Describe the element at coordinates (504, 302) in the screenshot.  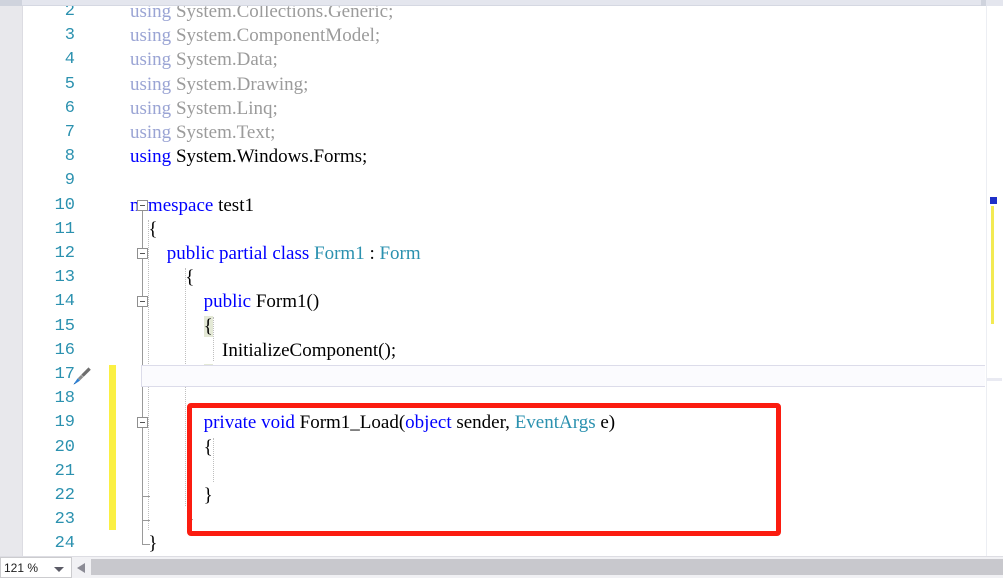
I see `code-line: 14 public Form1()` at that location.